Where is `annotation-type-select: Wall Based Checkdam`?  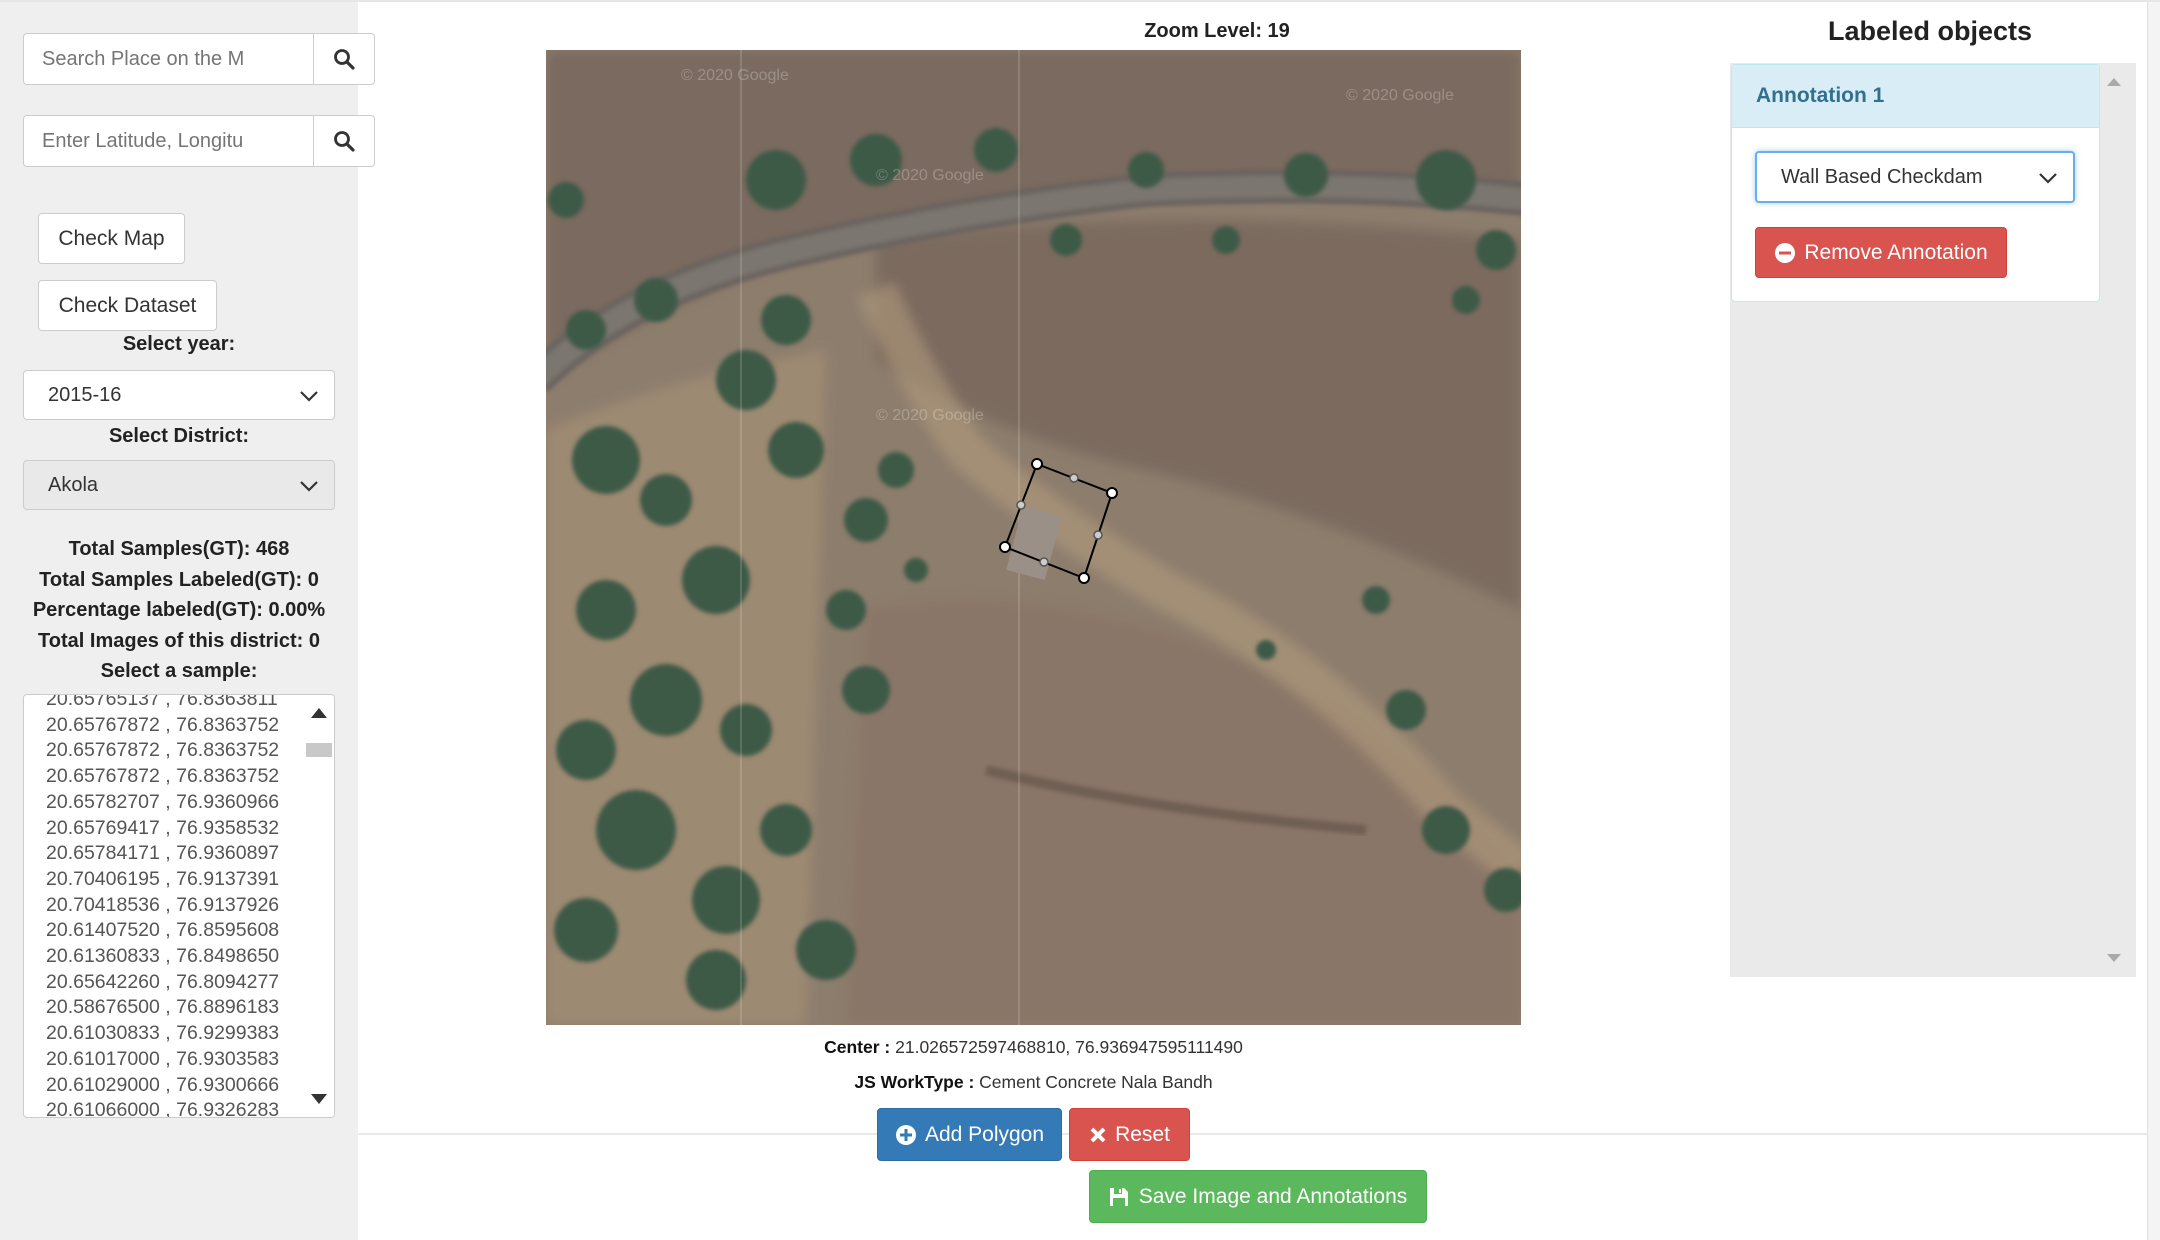
annotation-type-select: Wall Based Checkdam is located at coordinates (1915, 177).